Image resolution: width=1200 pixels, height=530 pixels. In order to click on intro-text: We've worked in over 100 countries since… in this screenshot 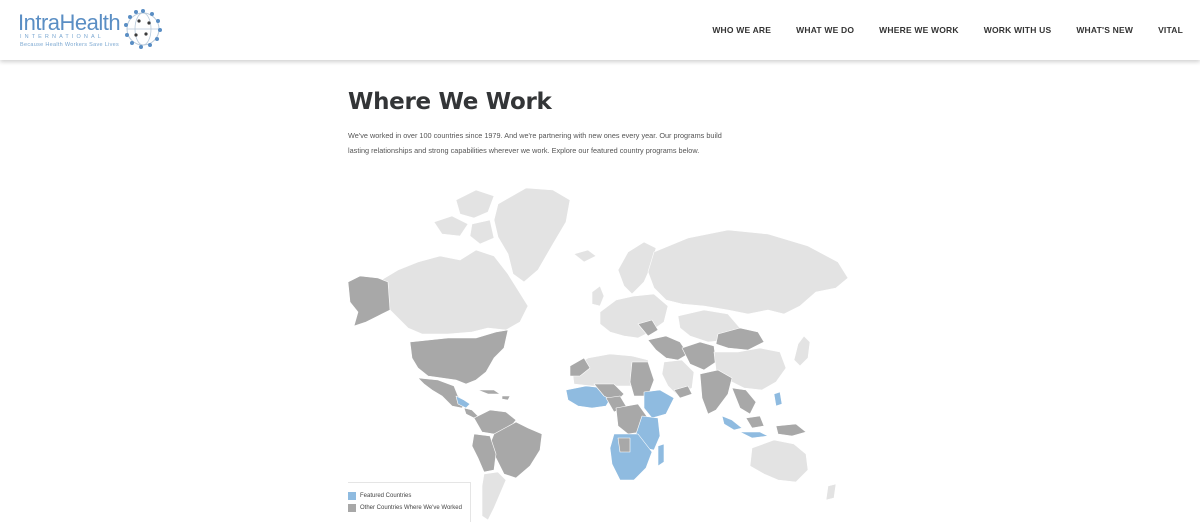, I will do `click(535, 143)`.